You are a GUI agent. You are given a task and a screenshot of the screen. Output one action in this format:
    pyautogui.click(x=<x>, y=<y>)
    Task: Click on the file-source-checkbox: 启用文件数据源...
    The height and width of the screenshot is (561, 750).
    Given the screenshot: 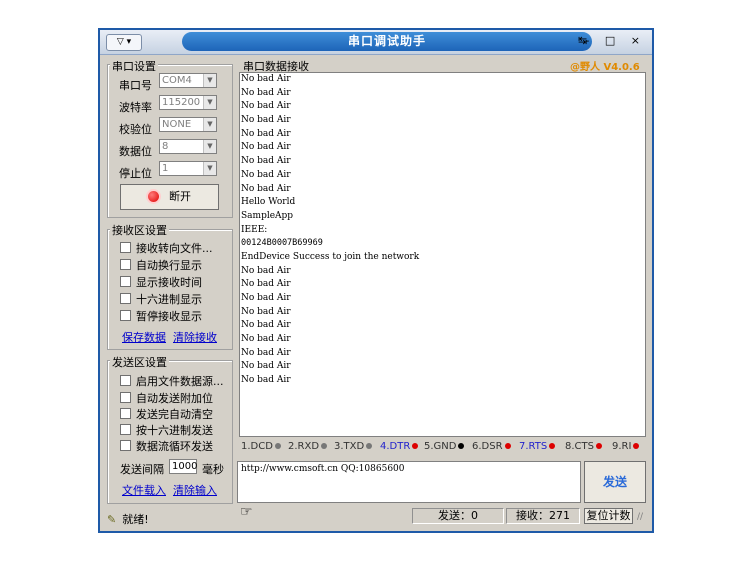 What is the action you would take?
    pyautogui.click(x=172, y=381)
    